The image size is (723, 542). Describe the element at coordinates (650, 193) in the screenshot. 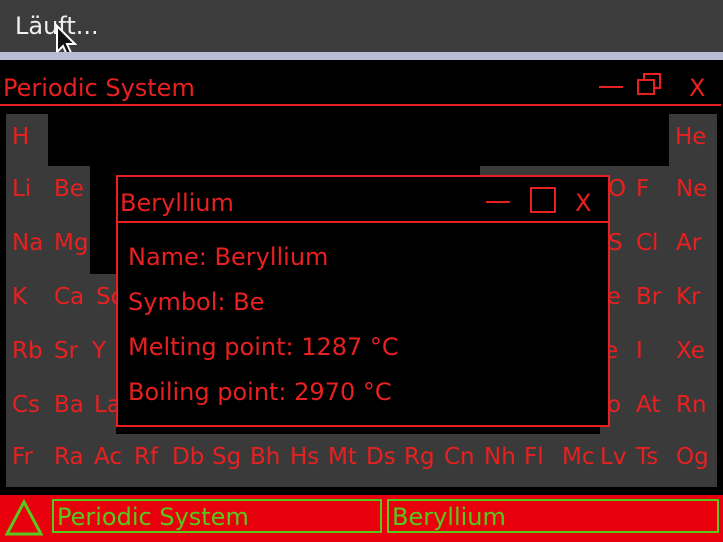

I see `element-cell-F: F` at that location.